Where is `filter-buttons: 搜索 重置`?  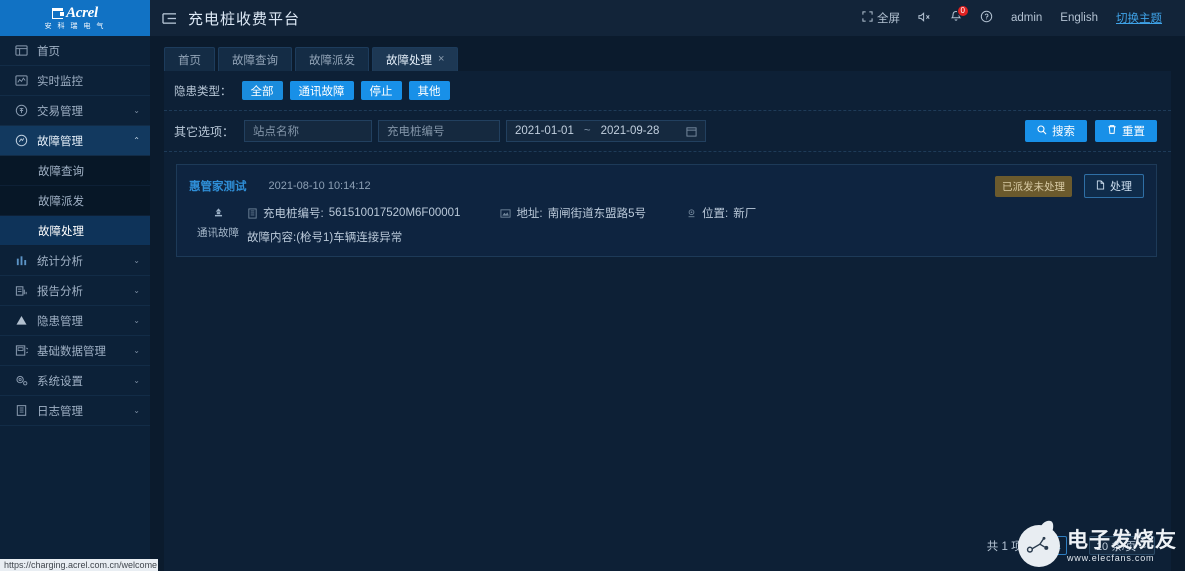 filter-buttons: 搜索 重置 is located at coordinates (1091, 131).